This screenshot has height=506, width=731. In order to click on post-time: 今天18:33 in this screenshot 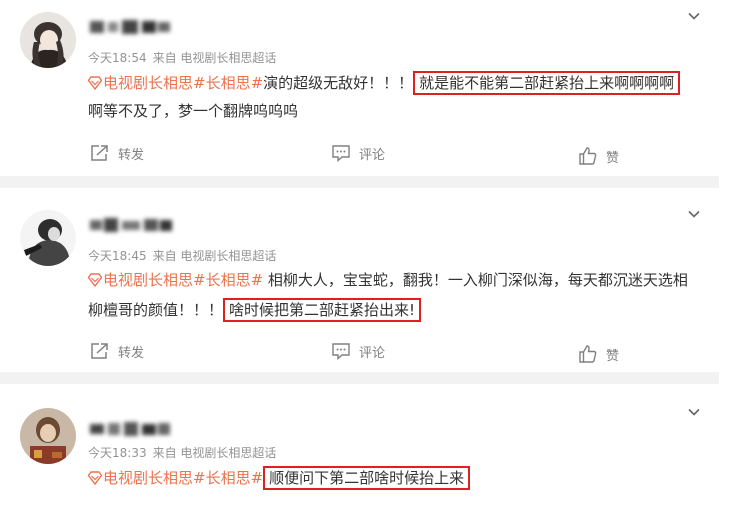, I will do `click(117, 453)`.